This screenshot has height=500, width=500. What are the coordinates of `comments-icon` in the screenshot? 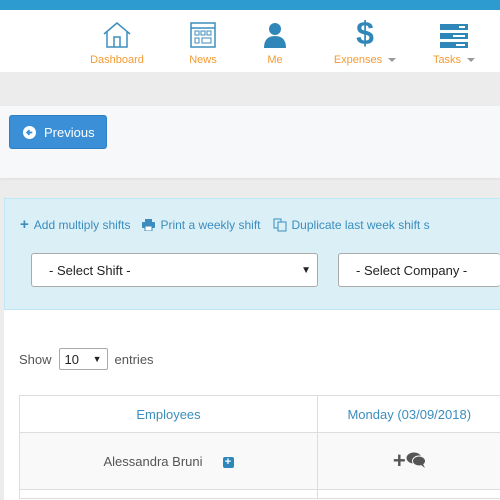 It's located at (416, 460).